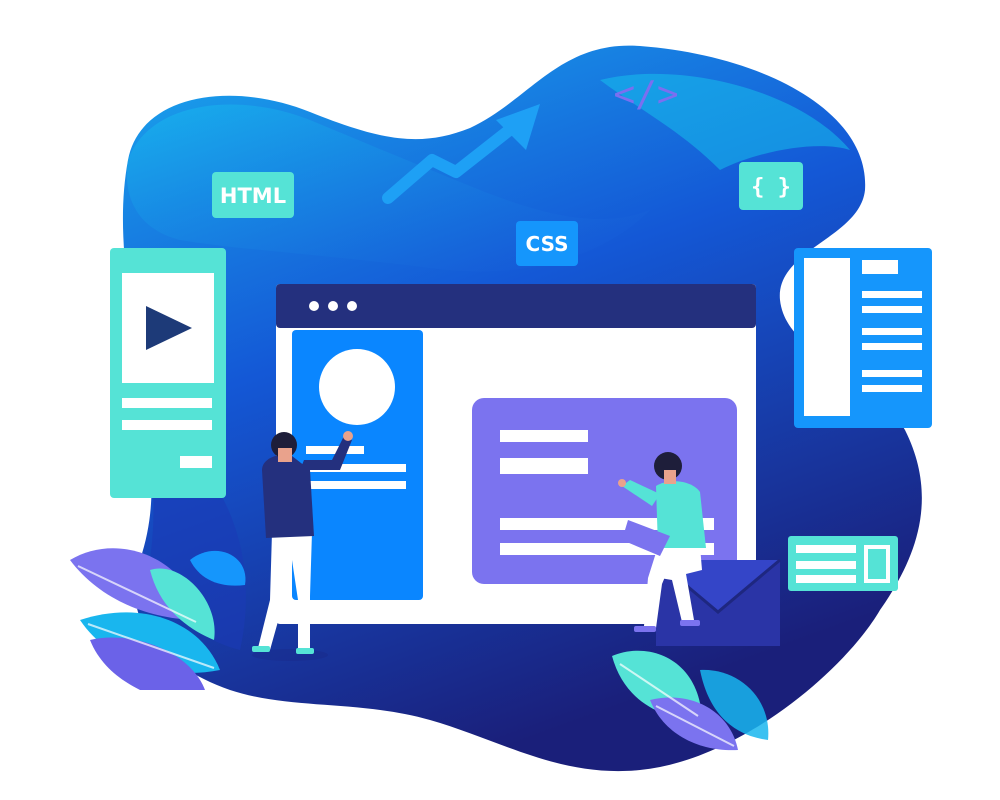 The image size is (1000, 800). I want to click on video-card, so click(168, 373).